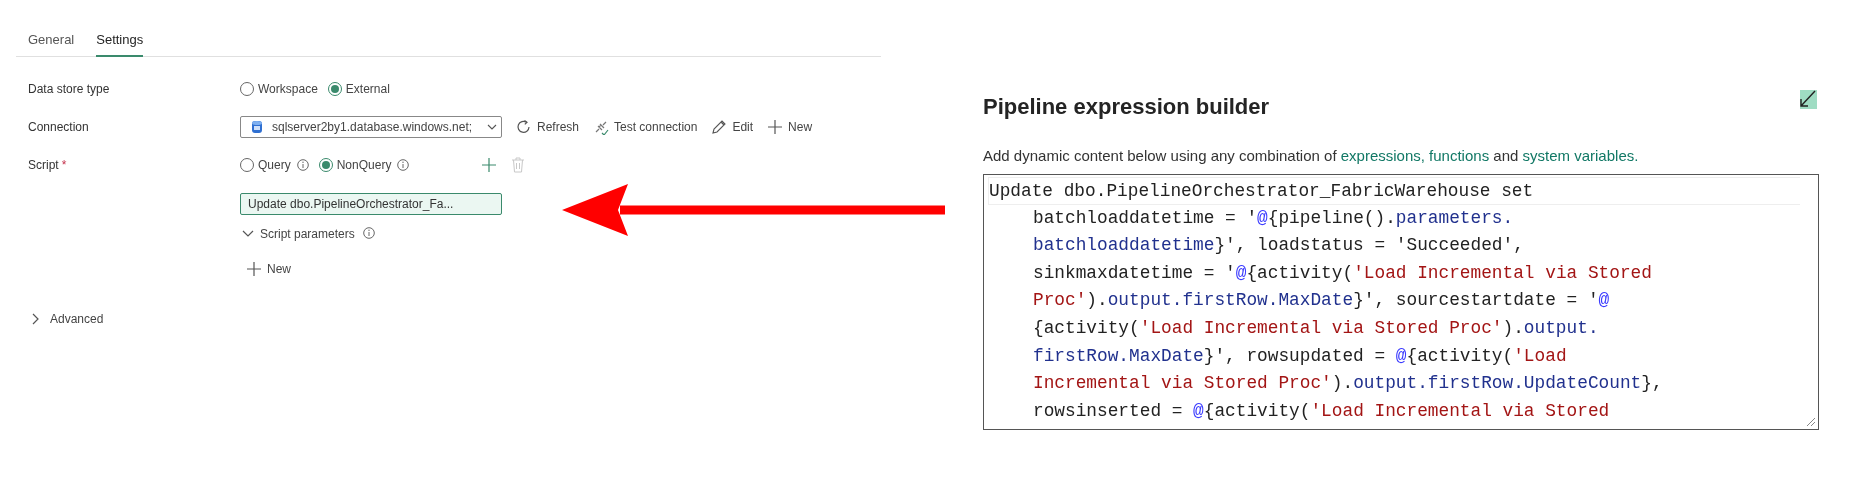  Describe the element at coordinates (548, 127) in the screenshot. I see `action-button: Refresh` at that location.